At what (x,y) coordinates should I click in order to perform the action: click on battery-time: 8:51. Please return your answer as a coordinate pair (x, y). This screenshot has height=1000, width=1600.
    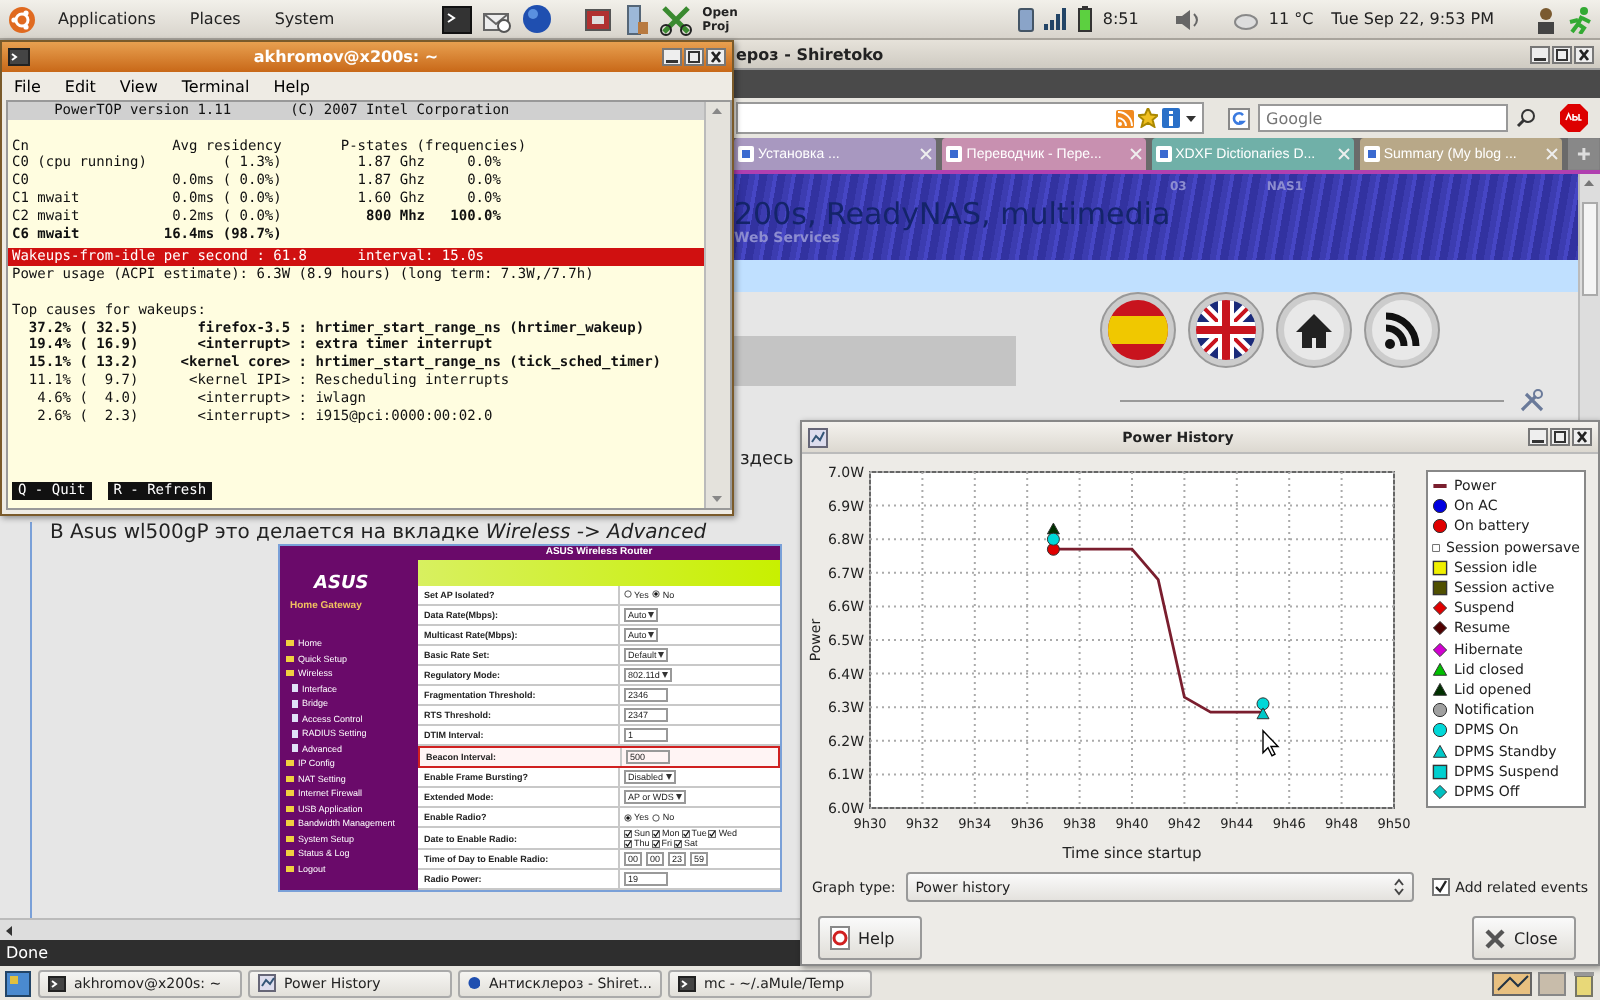
    Looking at the image, I should click on (1120, 19).